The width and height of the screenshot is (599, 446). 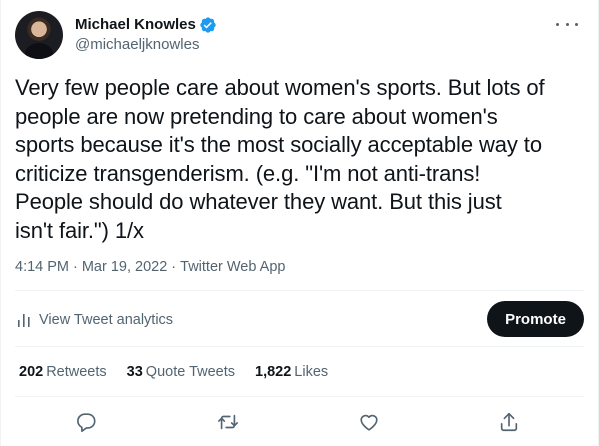 I want to click on retweets-label: Retweets, so click(x=76, y=372).